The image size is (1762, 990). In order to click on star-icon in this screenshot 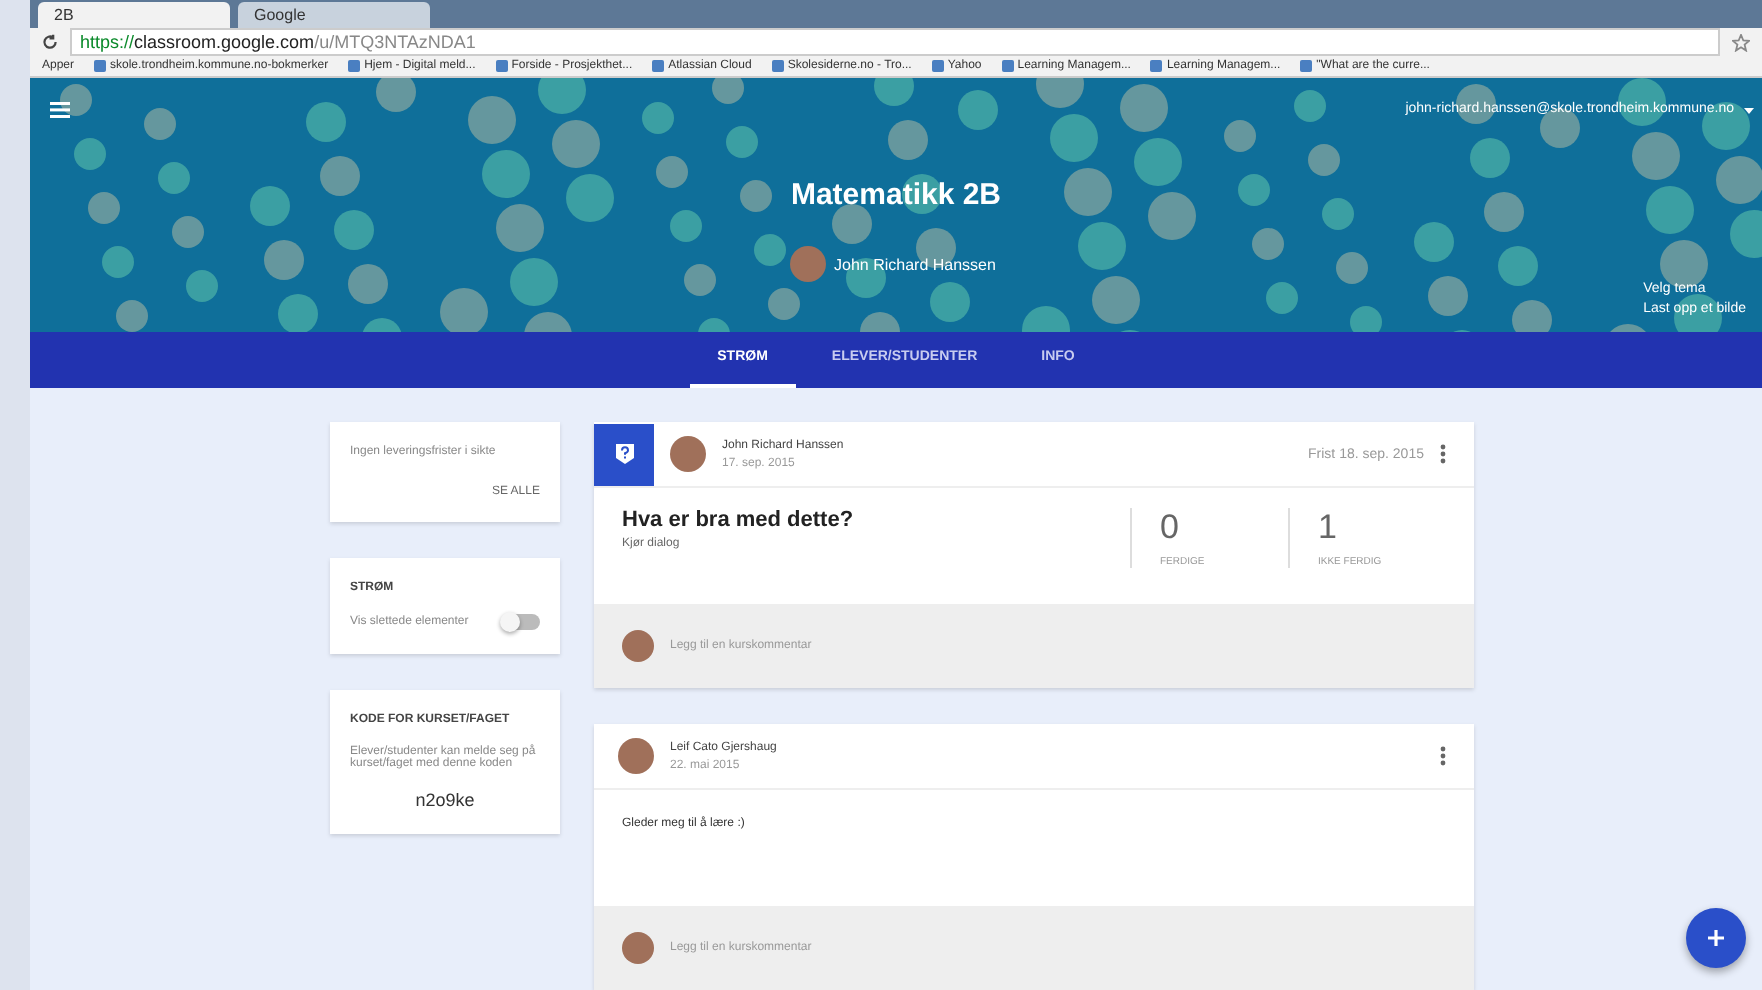, I will do `click(1741, 42)`.